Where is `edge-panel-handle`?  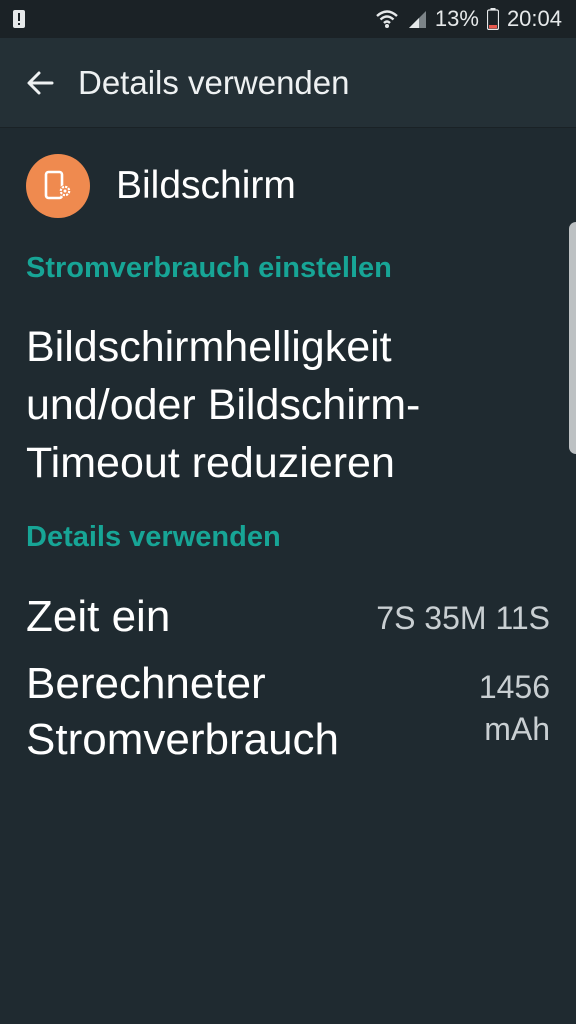
edge-panel-handle is located at coordinates (572, 338).